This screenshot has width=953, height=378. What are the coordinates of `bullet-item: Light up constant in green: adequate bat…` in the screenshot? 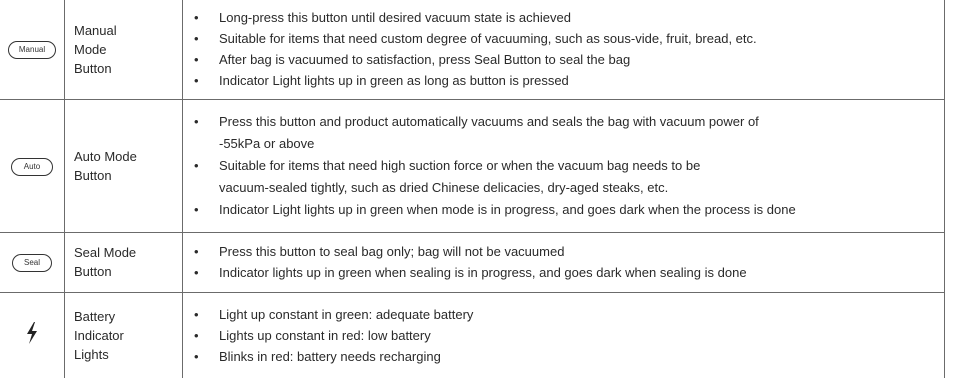 It's located at (563, 314).